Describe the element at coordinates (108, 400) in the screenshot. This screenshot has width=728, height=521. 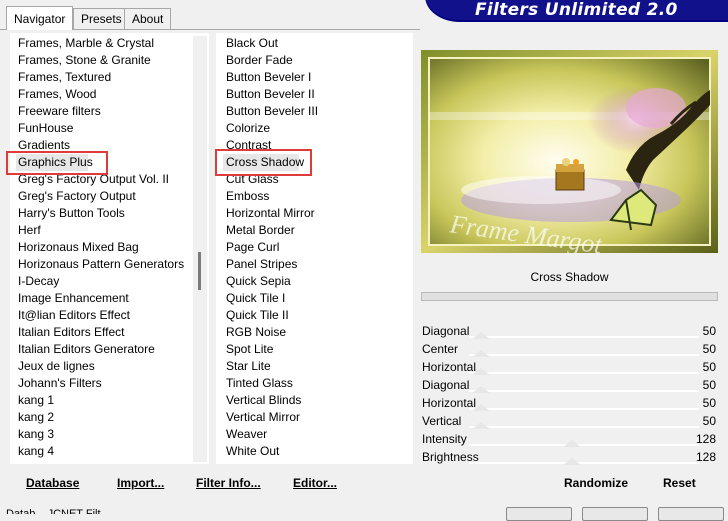
I see `category-item: kang 1` at that location.